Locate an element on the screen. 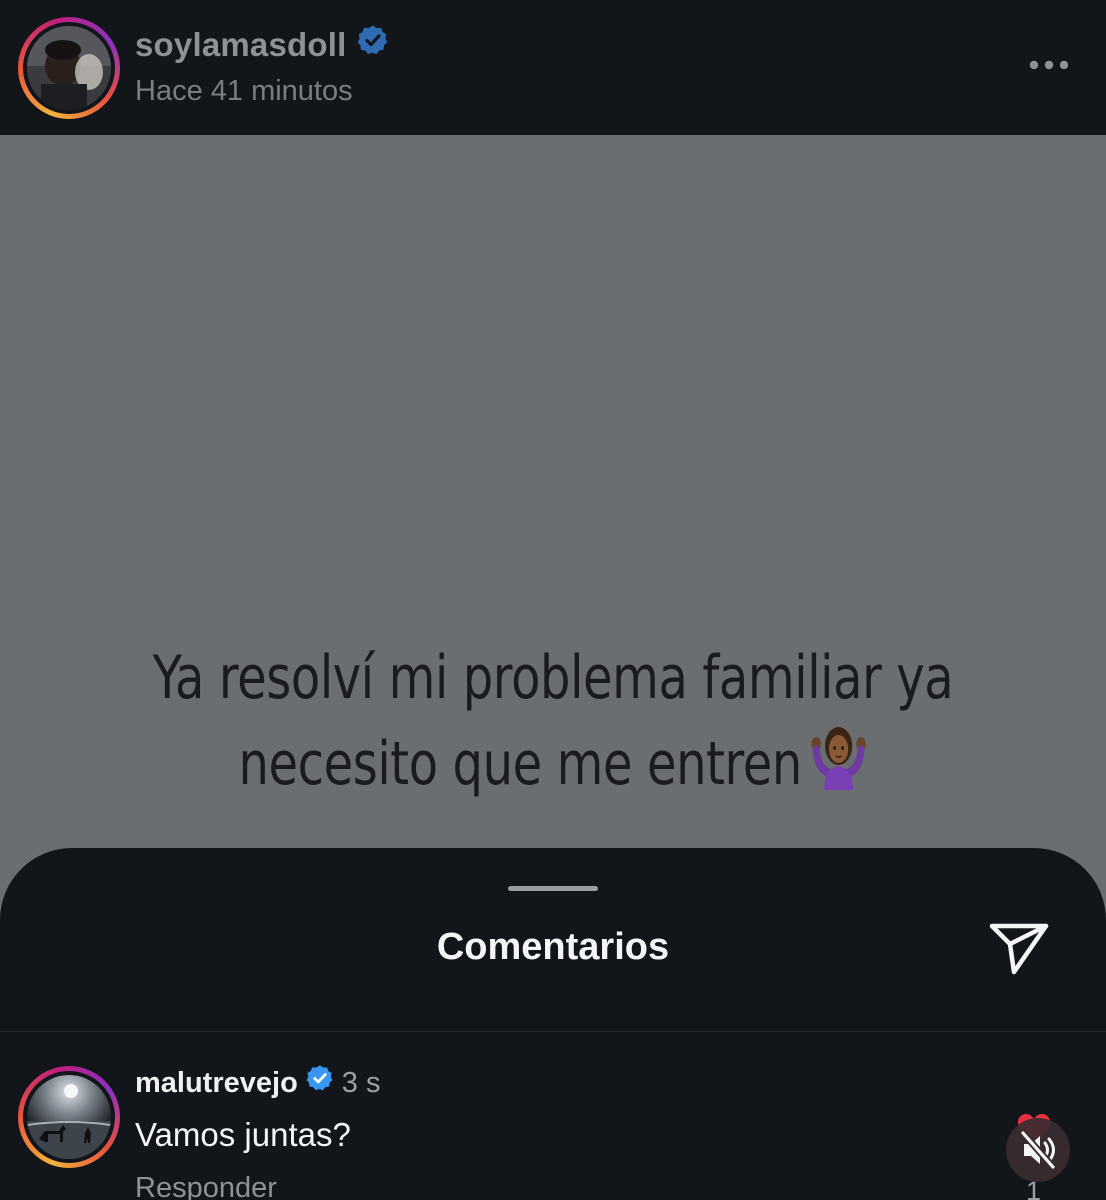  sheet-drag-handle is located at coordinates (553, 888).